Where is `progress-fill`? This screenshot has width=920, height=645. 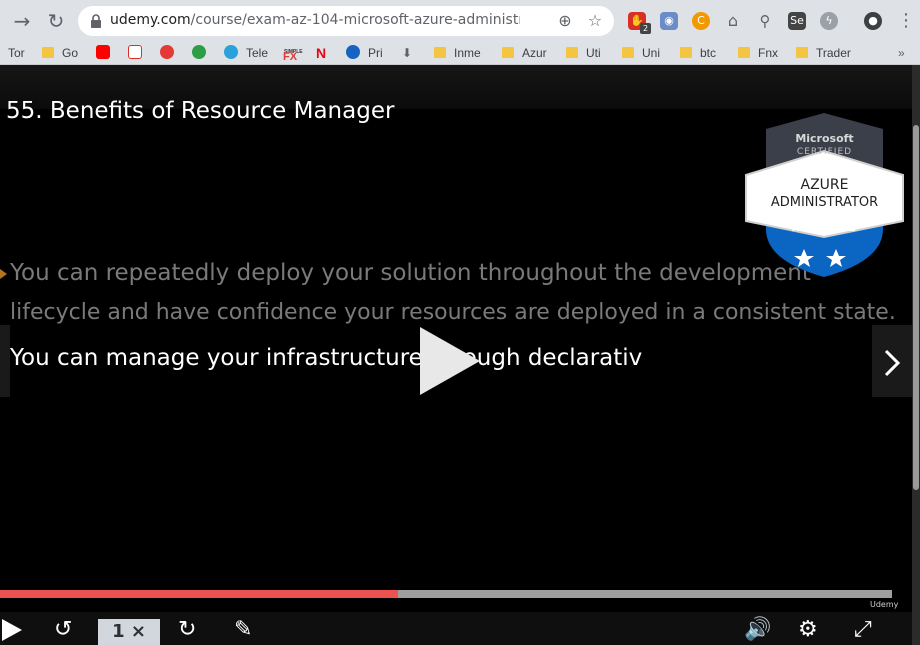 progress-fill is located at coordinates (199, 594).